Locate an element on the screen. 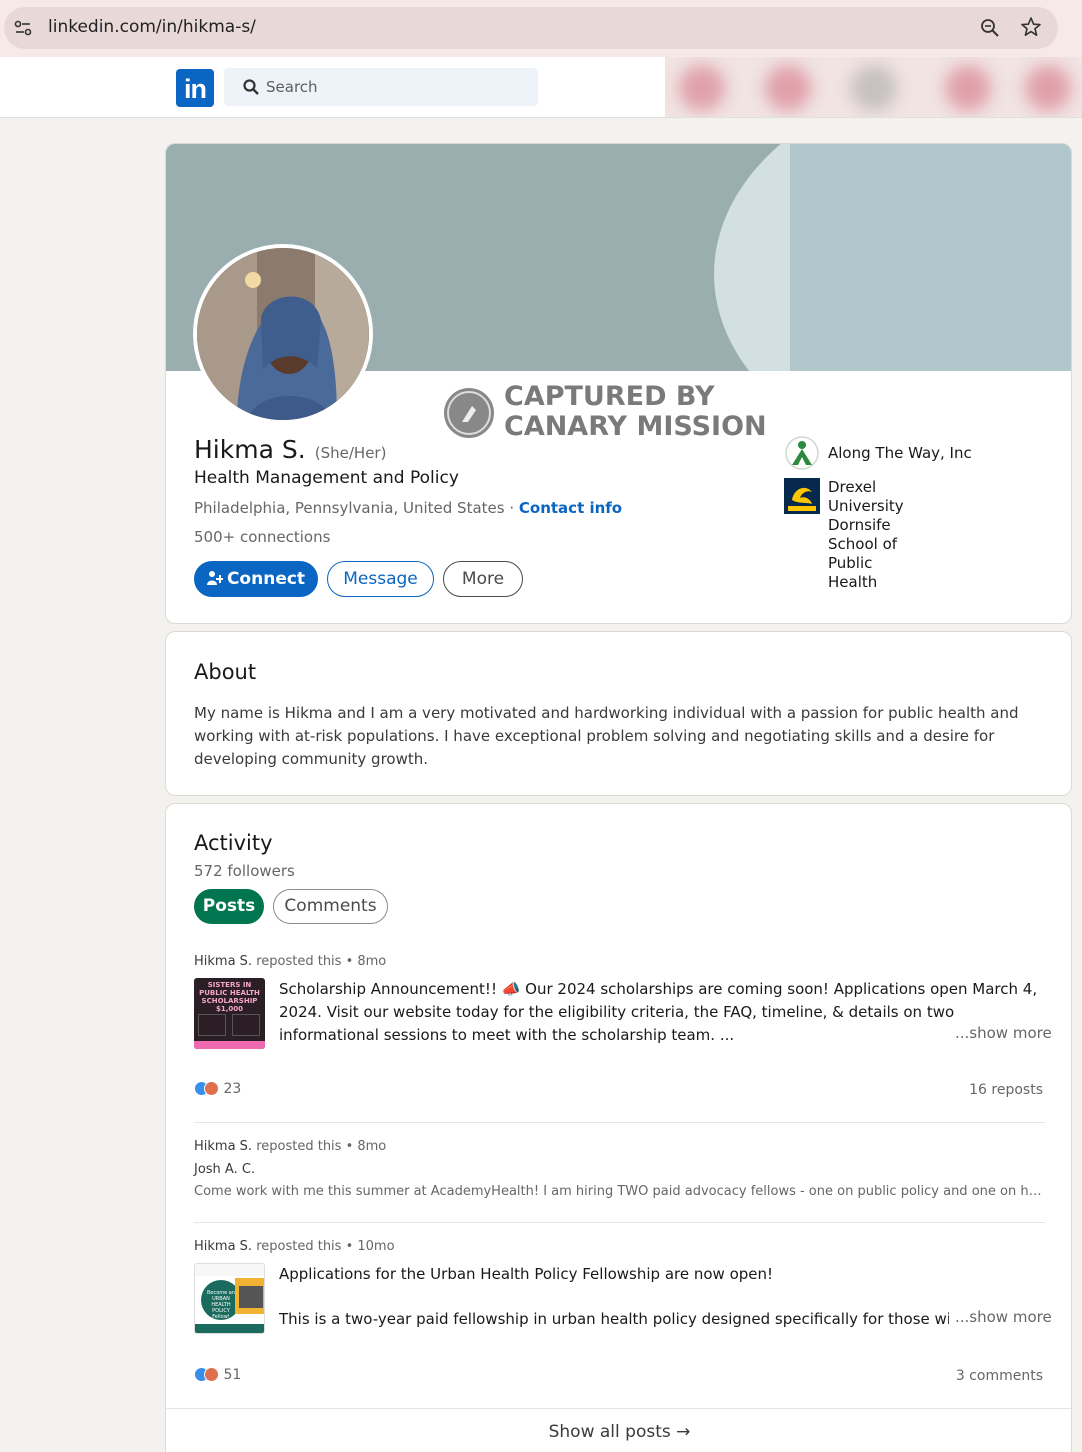 The width and height of the screenshot is (1082, 1452). name-line: Hikma S. (She/Her) is located at coordinates (290, 449).